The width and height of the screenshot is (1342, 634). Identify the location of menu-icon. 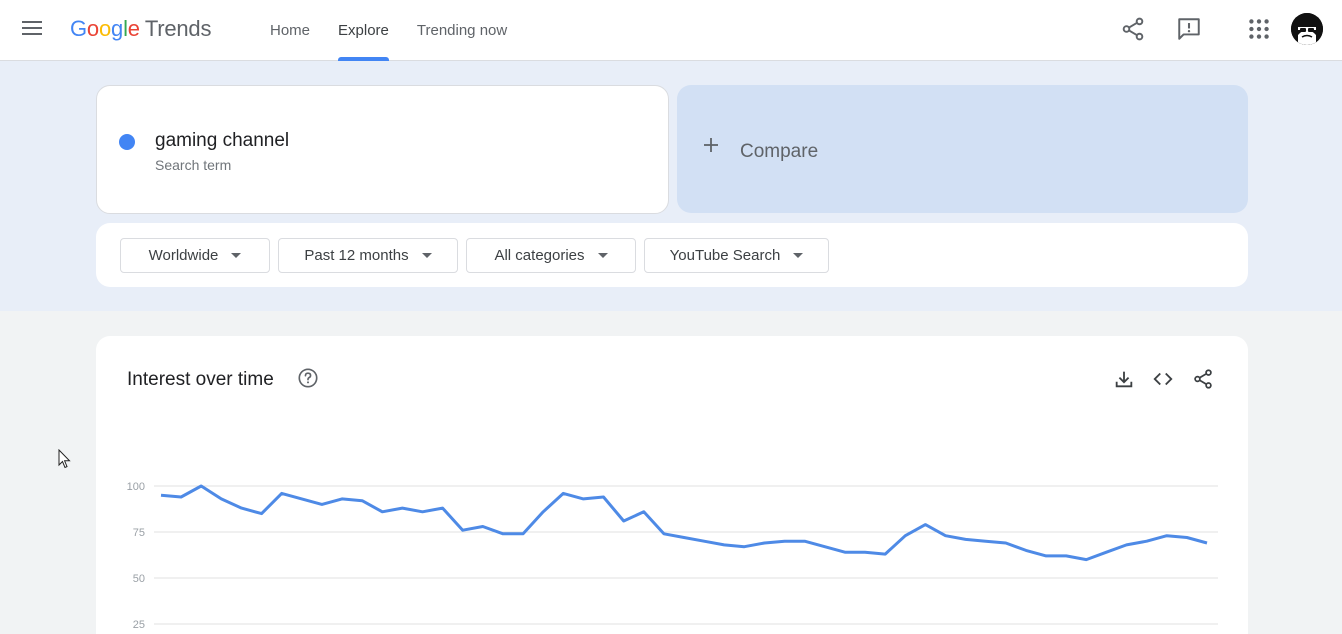
(32, 30).